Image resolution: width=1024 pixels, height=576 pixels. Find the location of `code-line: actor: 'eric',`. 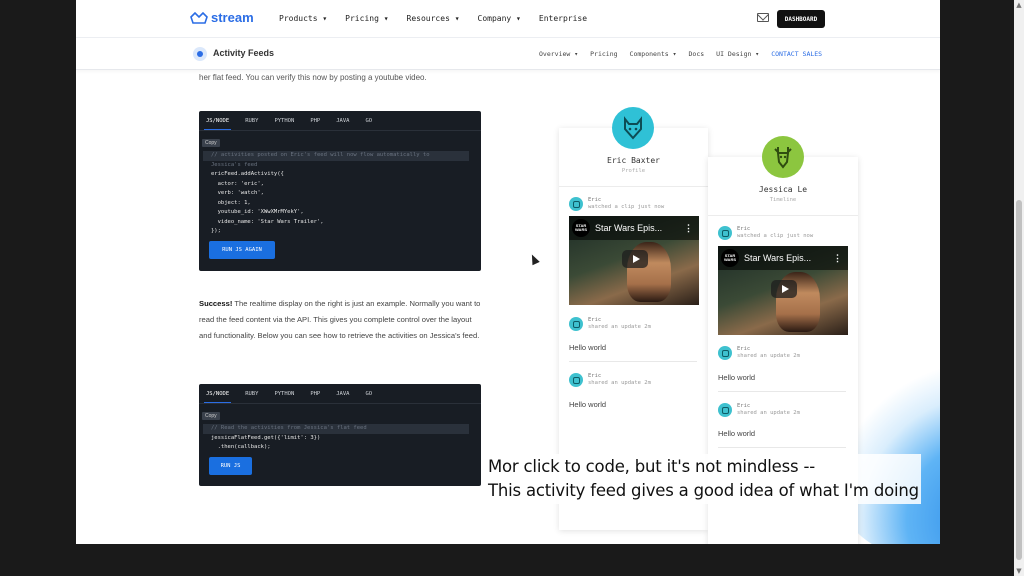

code-line: actor: 'eric', is located at coordinates (237, 183).